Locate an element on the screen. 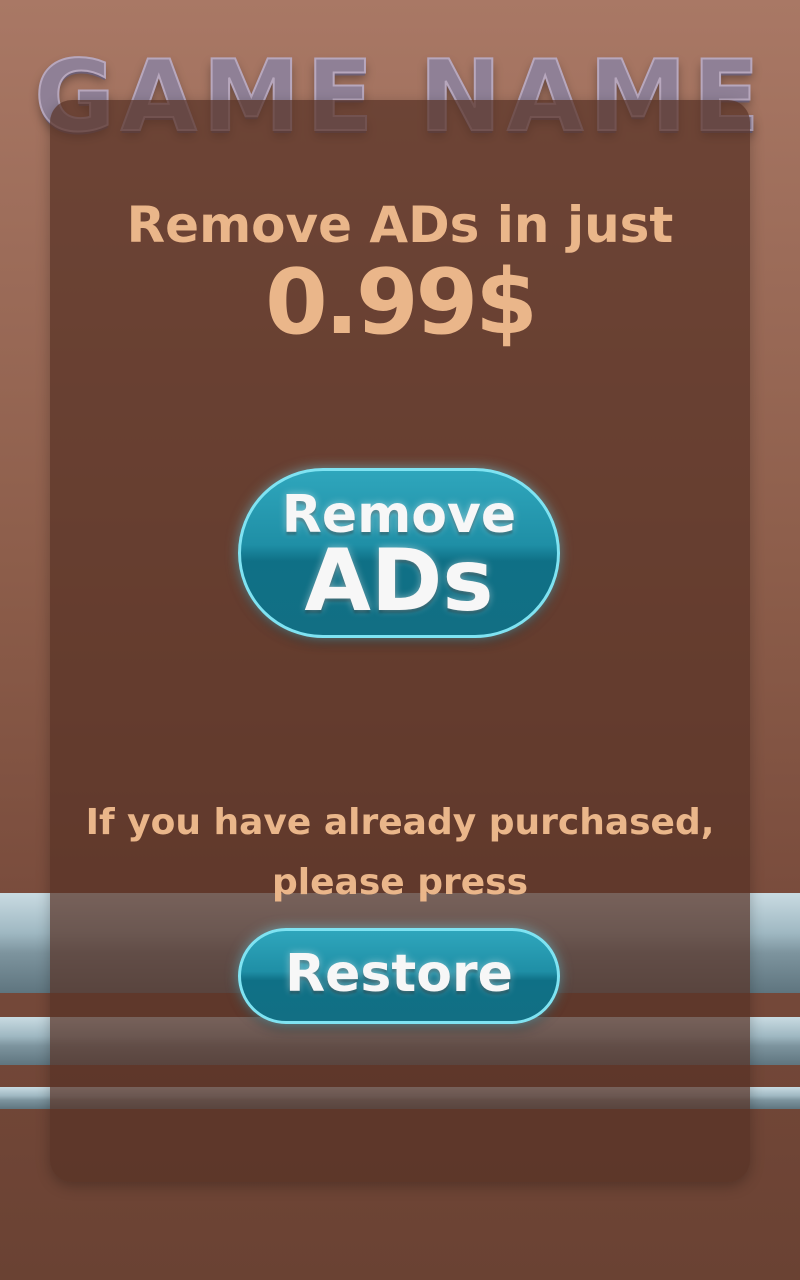 The image size is (800, 1280). remove-ads-button-label-bottom: ADs is located at coordinates (399, 581).